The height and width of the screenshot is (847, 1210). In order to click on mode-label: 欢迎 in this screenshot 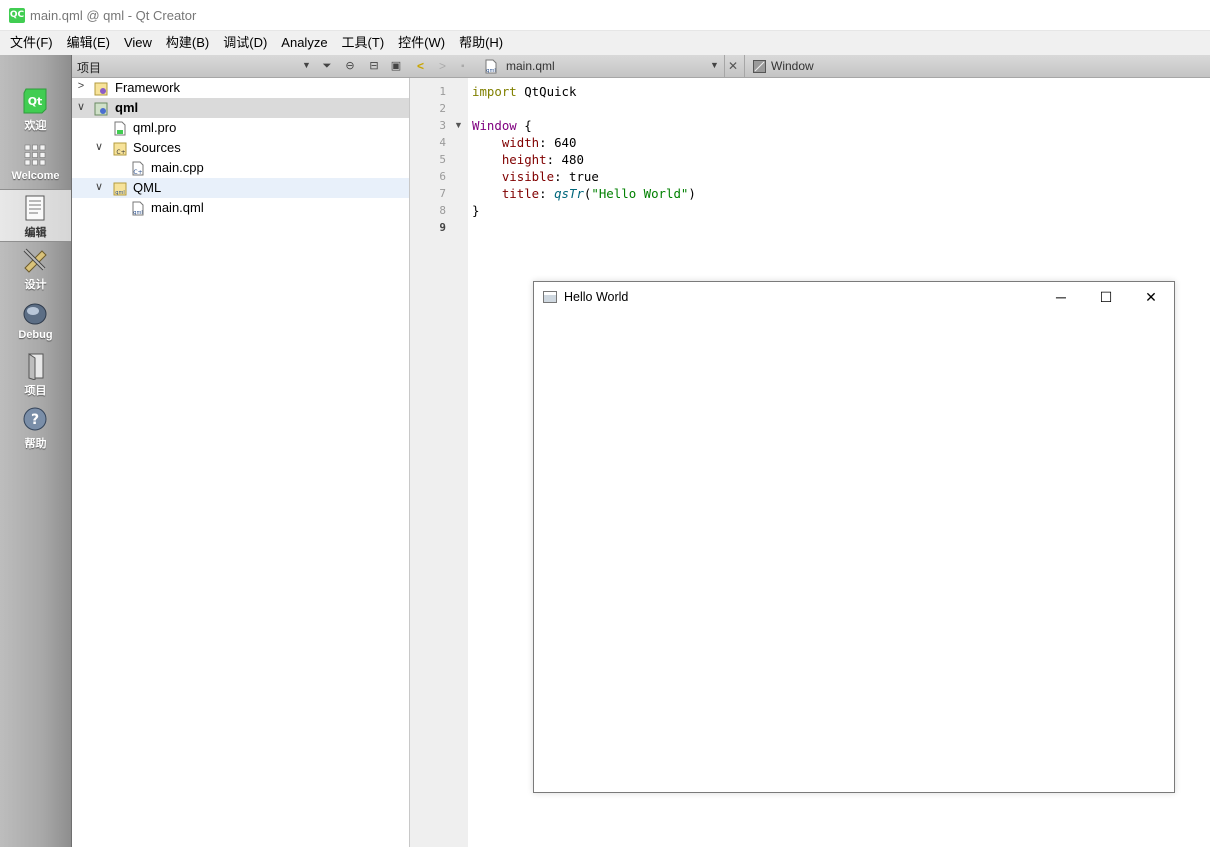, I will do `click(35, 126)`.